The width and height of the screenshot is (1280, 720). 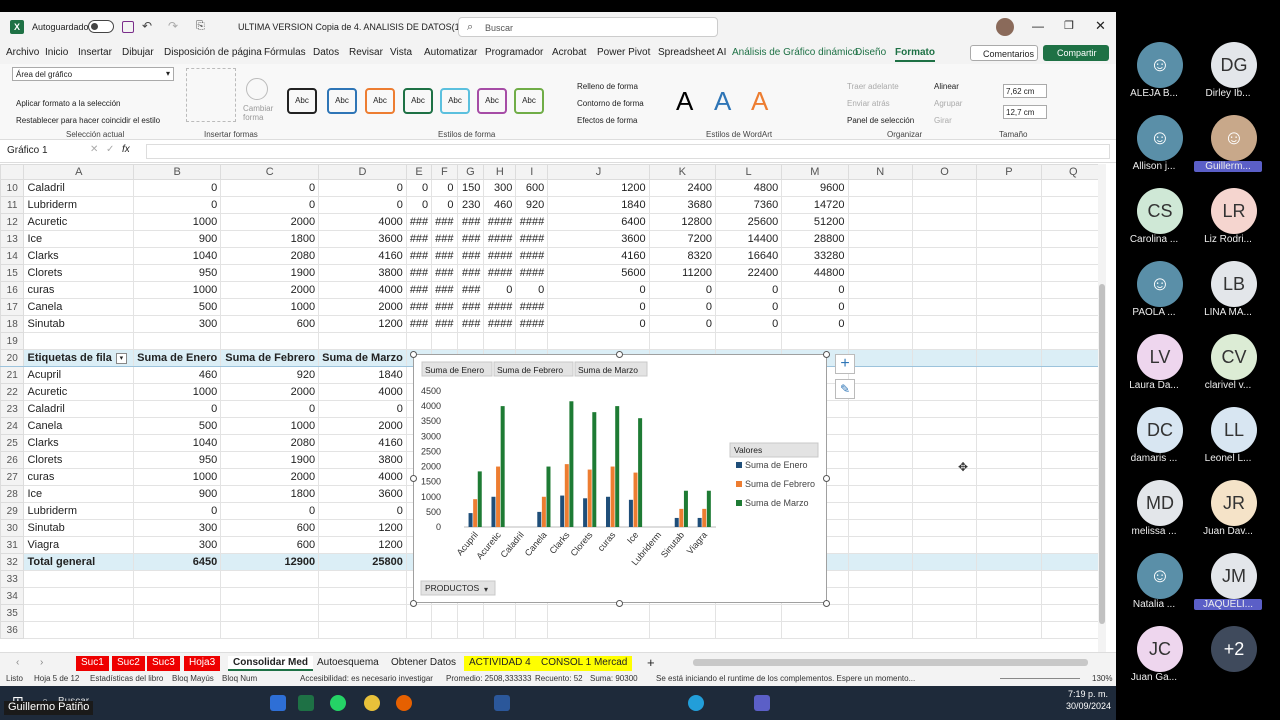 I want to click on cell: 51200, so click(x=815, y=222).